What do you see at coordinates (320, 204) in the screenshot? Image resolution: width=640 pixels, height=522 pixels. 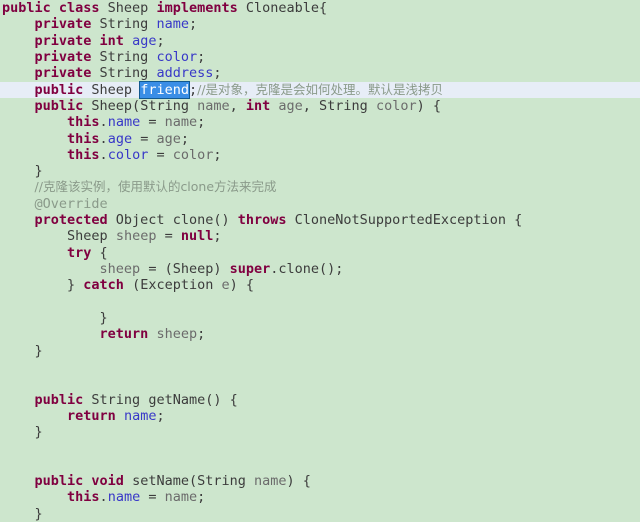 I see `code-line: @Override` at bounding box center [320, 204].